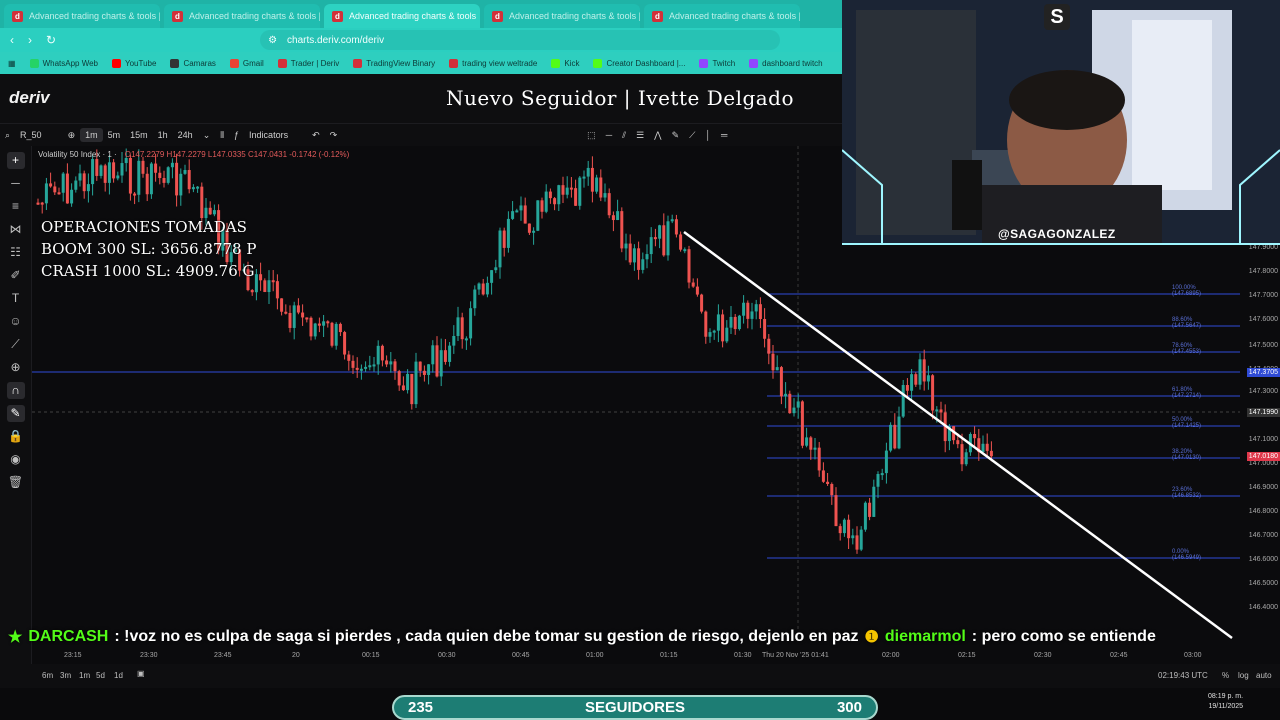  Describe the element at coordinates (336, 40) in the screenshot. I see `url-text: charts.deriv.com/deriv` at that location.